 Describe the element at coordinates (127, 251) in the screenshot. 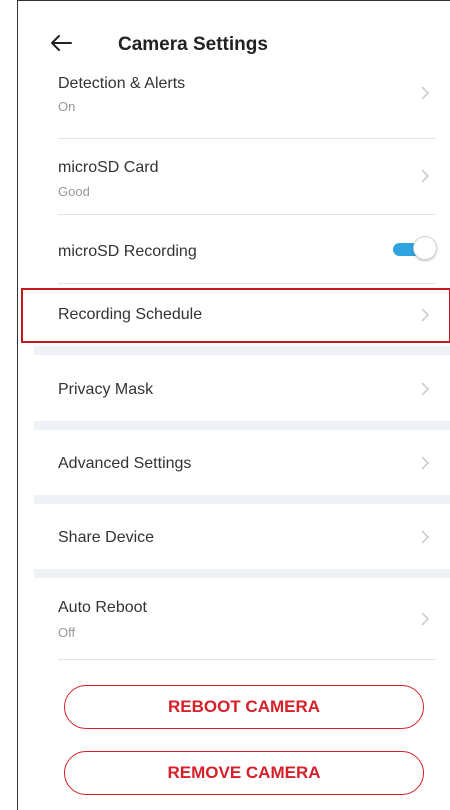

I see `microsd-recording-label: microSD Recording` at that location.